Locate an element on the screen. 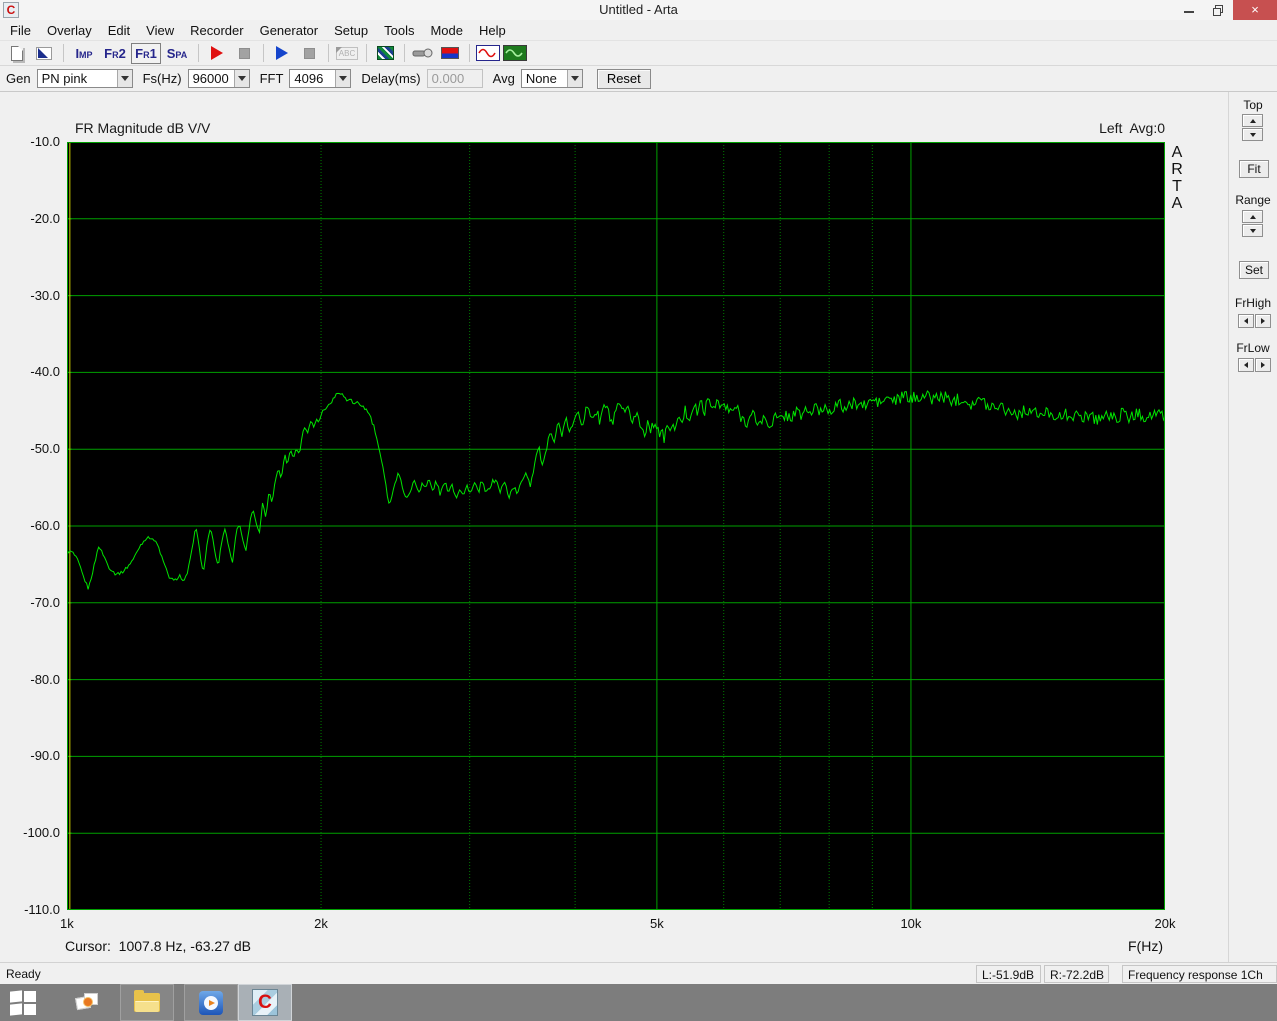 This screenshot has height=1021, width=1277. pointer-icon is located at coordinates (44, 53).